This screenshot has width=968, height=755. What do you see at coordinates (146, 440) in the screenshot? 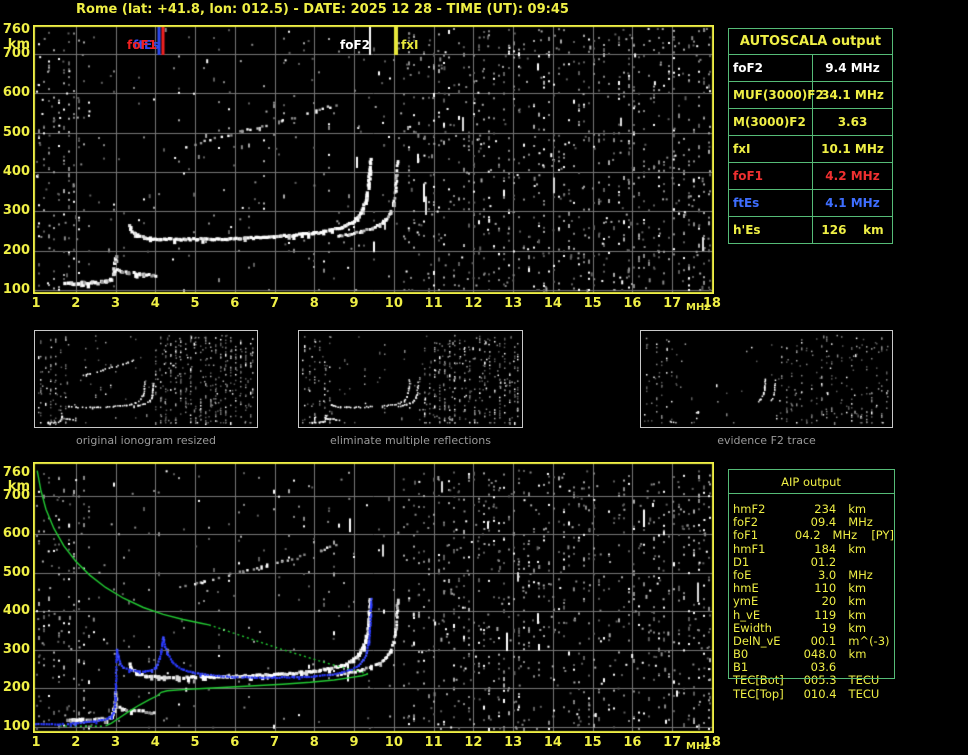
I see `thumbnail-caption-original: original ionogram resized` at bounding box center [146, 440].